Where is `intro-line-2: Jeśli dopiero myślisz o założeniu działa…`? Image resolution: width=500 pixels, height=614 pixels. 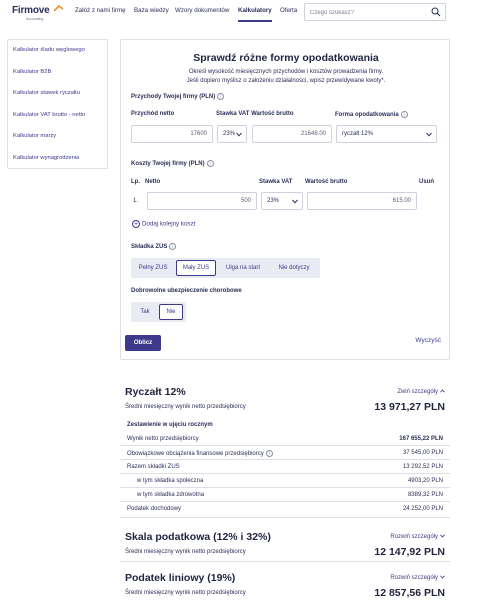 intro-line-2: Jeśli dopiero myślisz o założeniu działa… is located at coordinates (286, 81).